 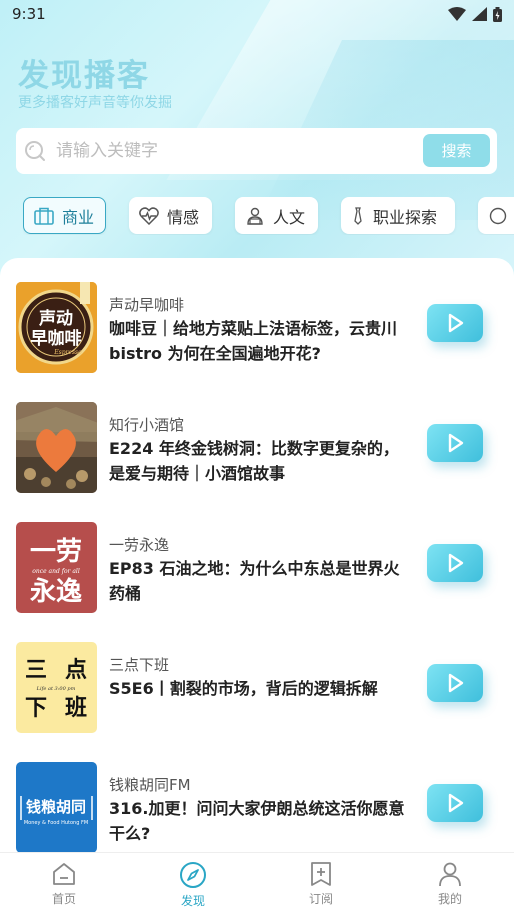 What do you see at coordinates (76, 670) in the screenshot?
I see `cover-title: 点` at bounding box center [76, 670].